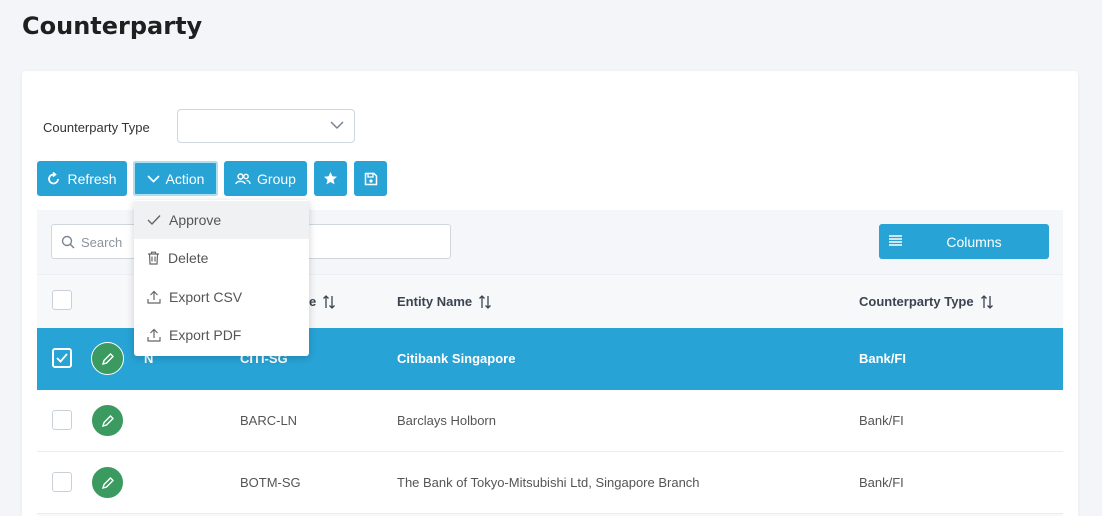 The image size is (1102, 516). I want to click on column-header-code-label: e, so click(313, 301).